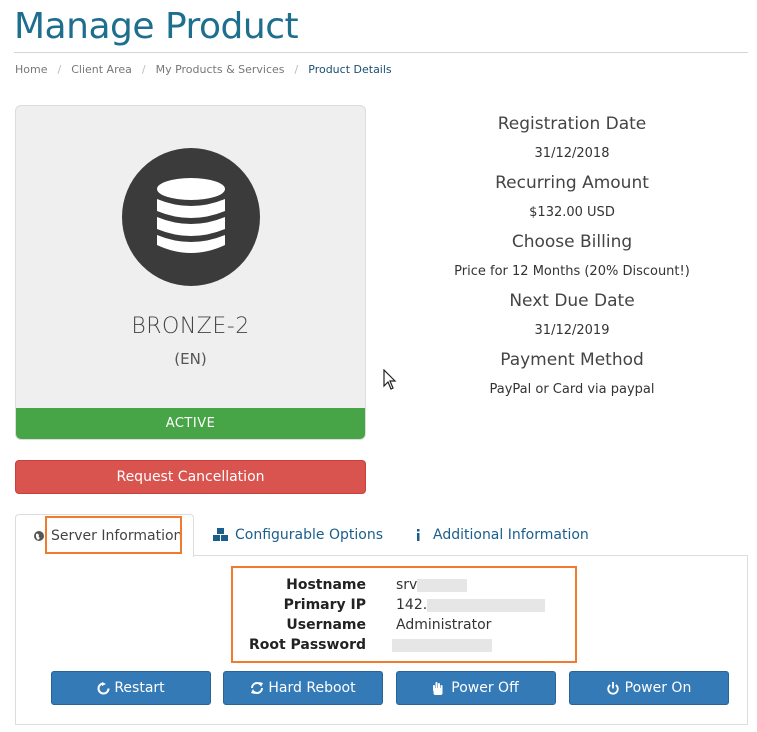 This screenshot has height=732, width=757. Describe the element at coordinates (307, 645) in the screenshot. I see `root-password-label: Root Password` at that location.